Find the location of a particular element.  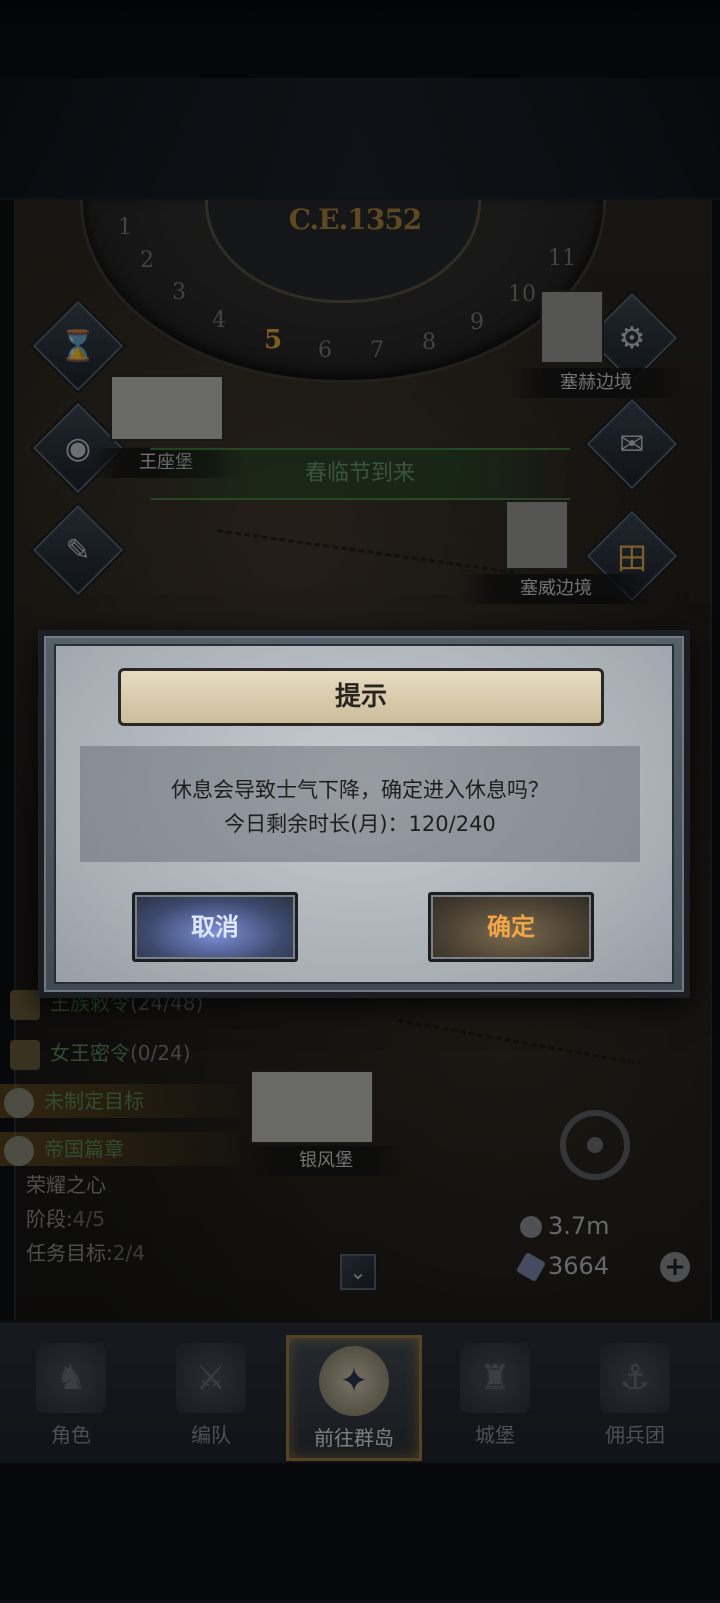

cancel-button: 取消 is located at coordinates (215, 927).